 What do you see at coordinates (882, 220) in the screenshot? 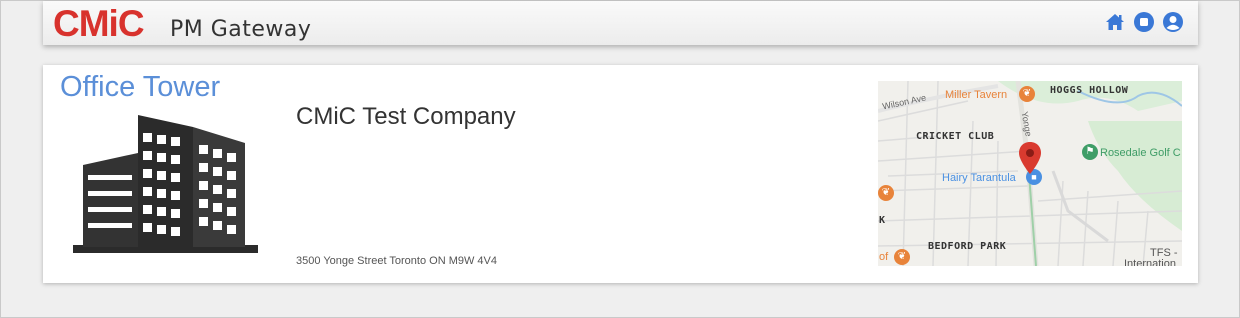
I see `map-label-k: K` at bounding box center [882, 220].